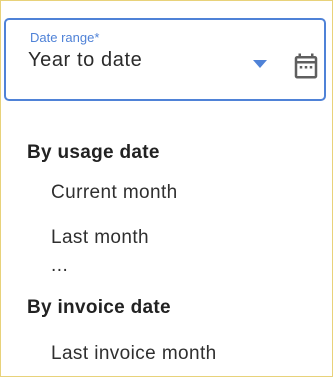 The width and height of the screenshot is (333, 377). What do you see at coordinates (65, 38) in the screenshot?
I see `date-range-label: Date range*` at bounding box center [65, 38].